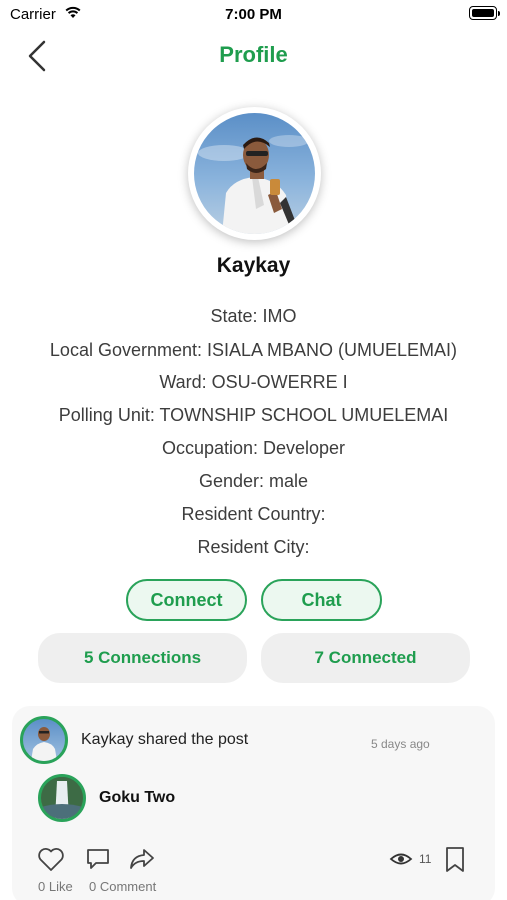 The image size is (507, 900). Describe the element at coordinates (253, 448) in the screenshot. I see `occupation-text: Occupation: Developer` at that location.